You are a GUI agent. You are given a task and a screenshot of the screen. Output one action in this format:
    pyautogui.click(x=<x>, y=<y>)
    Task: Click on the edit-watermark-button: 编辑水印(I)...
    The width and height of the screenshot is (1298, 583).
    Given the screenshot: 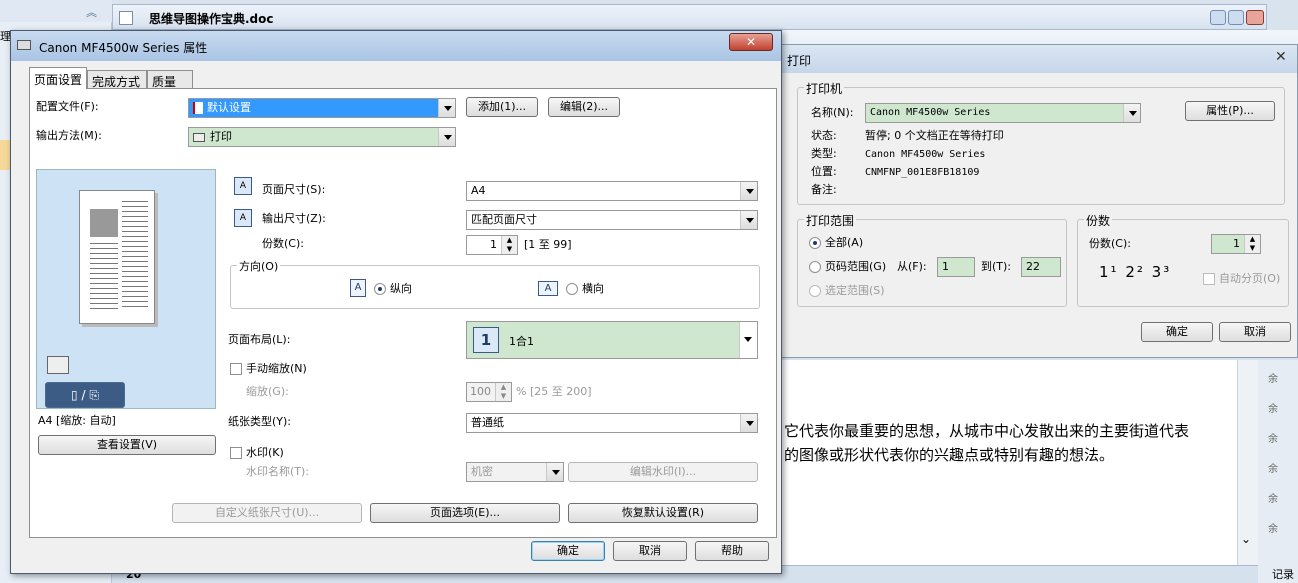 What is the action you would take?
    pyautogui.click(x=663, y=472)
    